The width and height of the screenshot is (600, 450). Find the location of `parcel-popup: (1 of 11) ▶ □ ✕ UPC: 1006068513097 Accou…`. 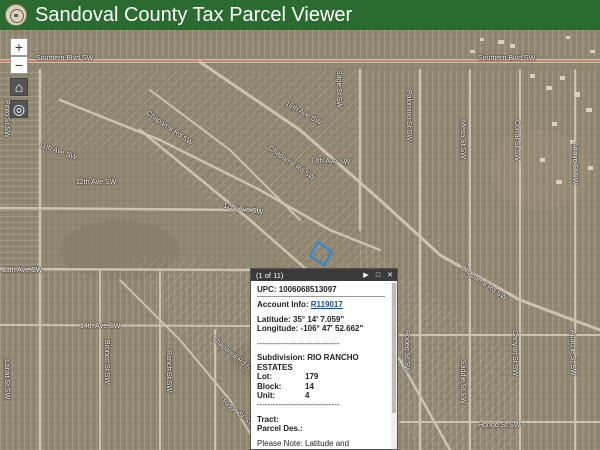

parcel-popup: (1 of 11) ▶ □ ✕ UPC: 1006068513097 Accou… is located at coordinates (324, 359).